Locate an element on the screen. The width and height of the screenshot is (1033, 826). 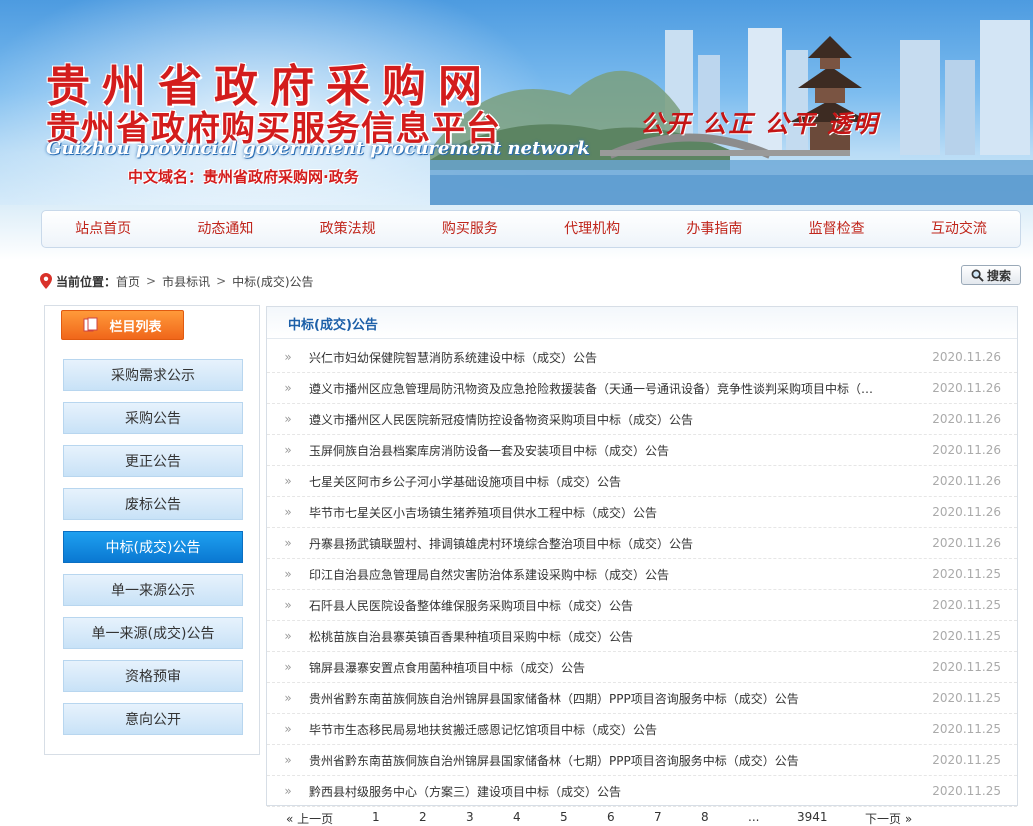
search-button-label: 搜索 is located at coordinates (998, 275).